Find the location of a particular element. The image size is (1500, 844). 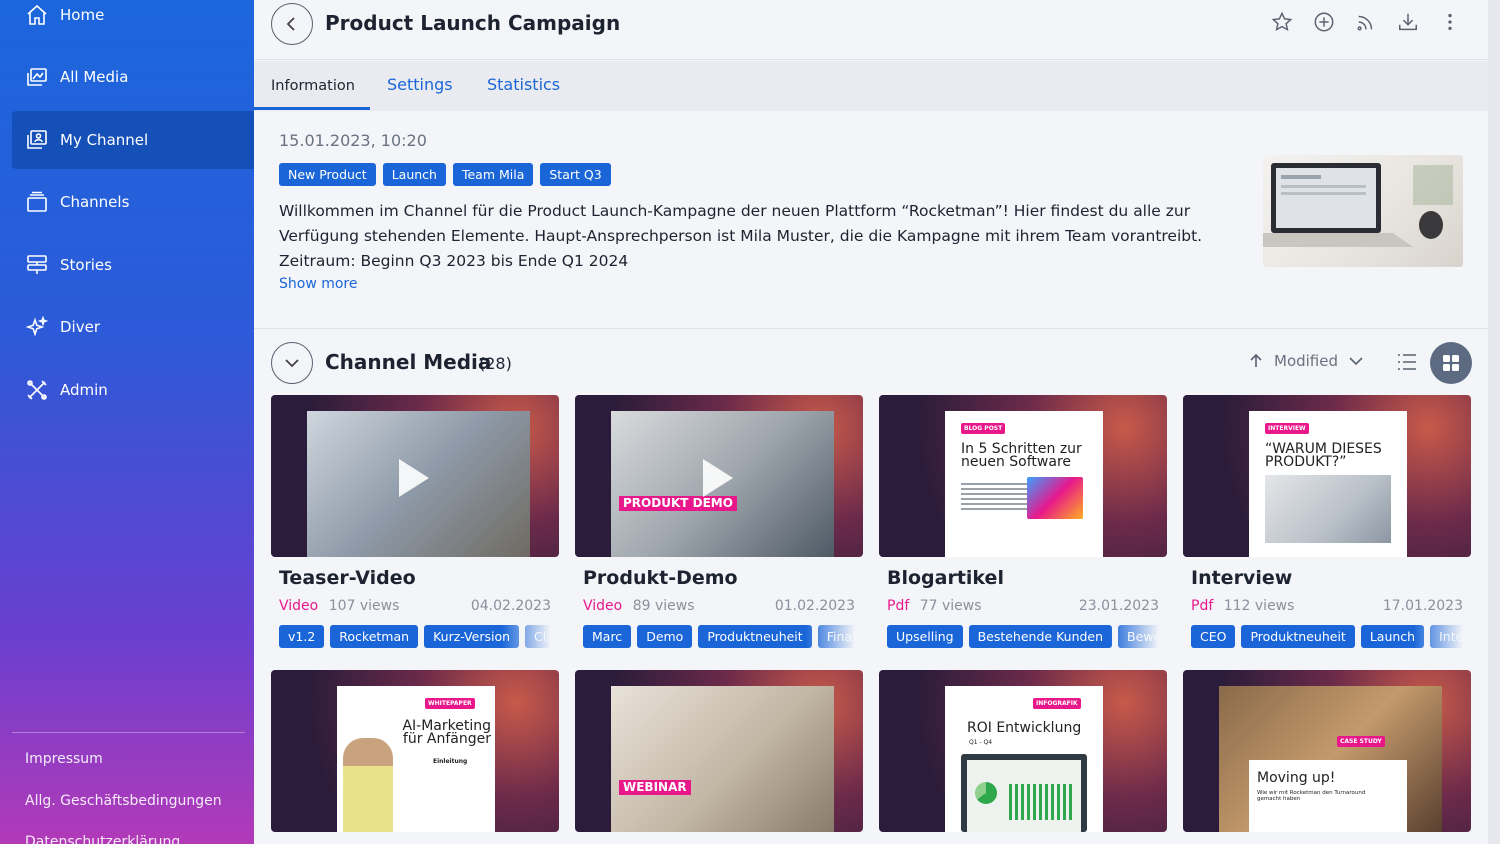

tab-information: Information is located at coordinates (313, 86).